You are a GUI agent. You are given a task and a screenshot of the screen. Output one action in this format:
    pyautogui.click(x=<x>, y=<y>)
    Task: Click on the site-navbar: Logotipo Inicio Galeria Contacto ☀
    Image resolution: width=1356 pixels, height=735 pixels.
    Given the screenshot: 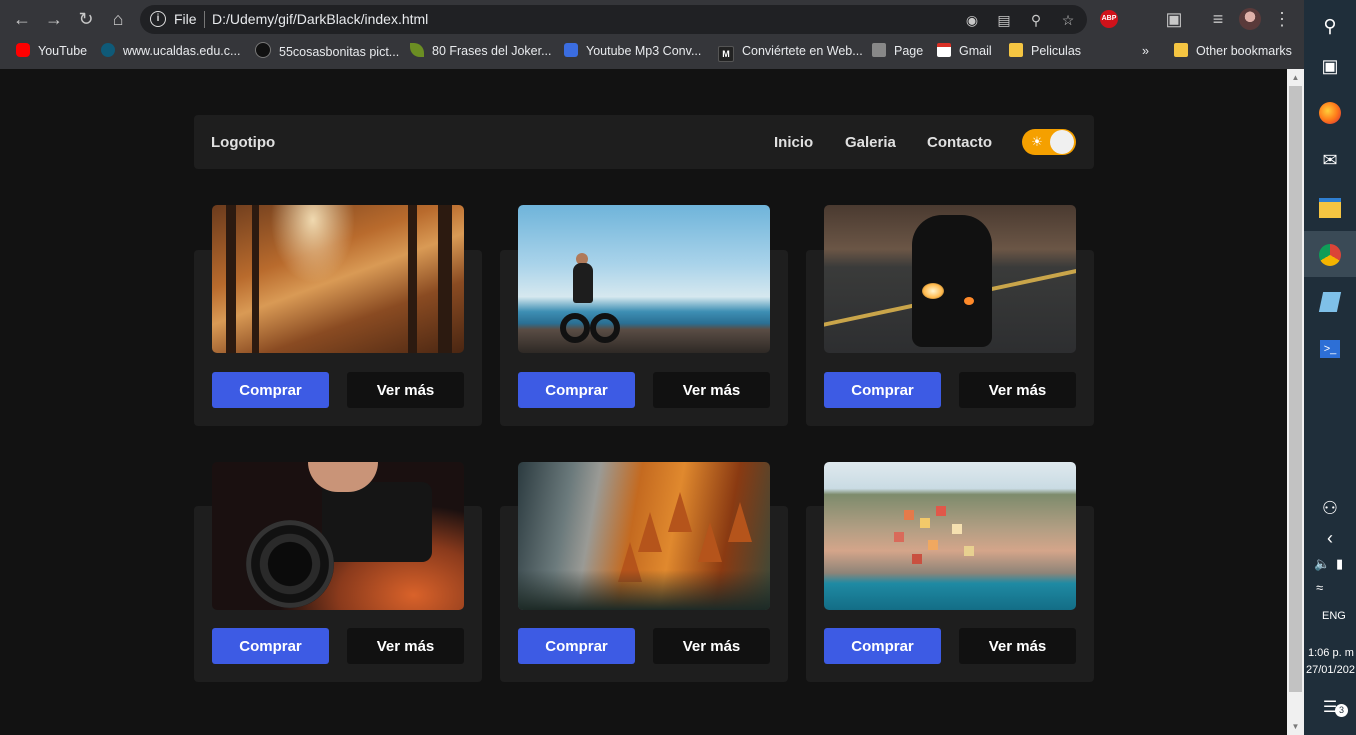 What is the action you would take?
    pyautogui.click(x=644, y=142)
    